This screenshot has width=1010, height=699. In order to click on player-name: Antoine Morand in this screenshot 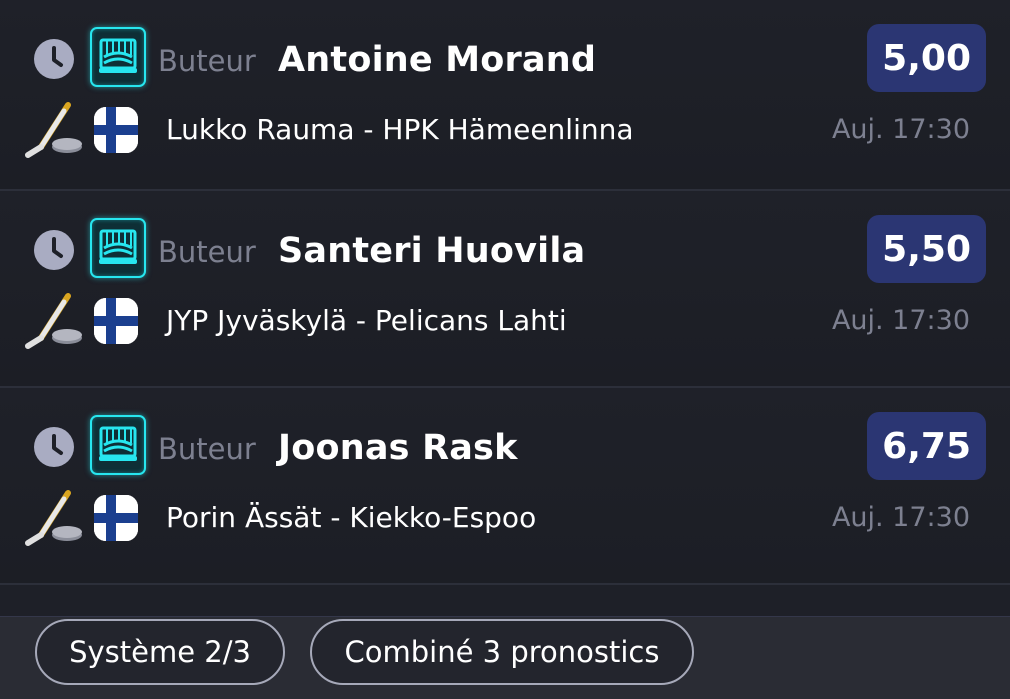, I will do `click(437, 60)`.